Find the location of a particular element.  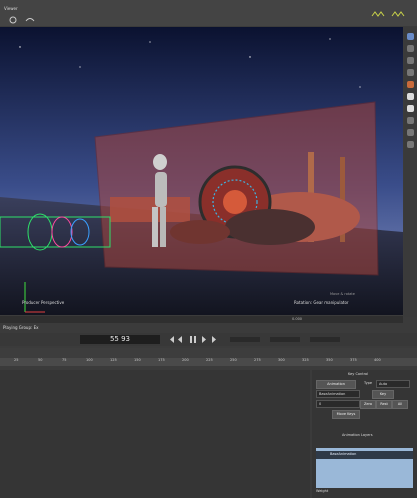

ruler-tick: 100 is located at coordinates (89, 360).